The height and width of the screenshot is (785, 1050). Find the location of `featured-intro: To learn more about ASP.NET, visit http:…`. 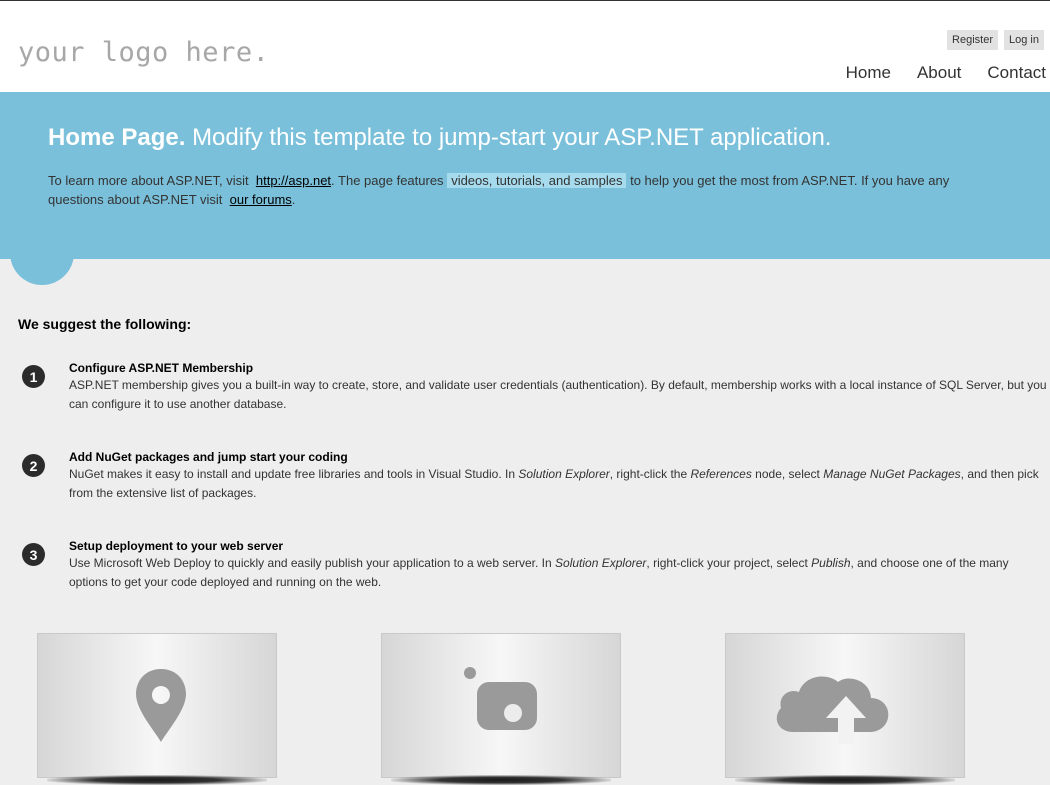

featured-intro: To learn more about ASP.NET, visit http:… is located at coordinates (528, 190).